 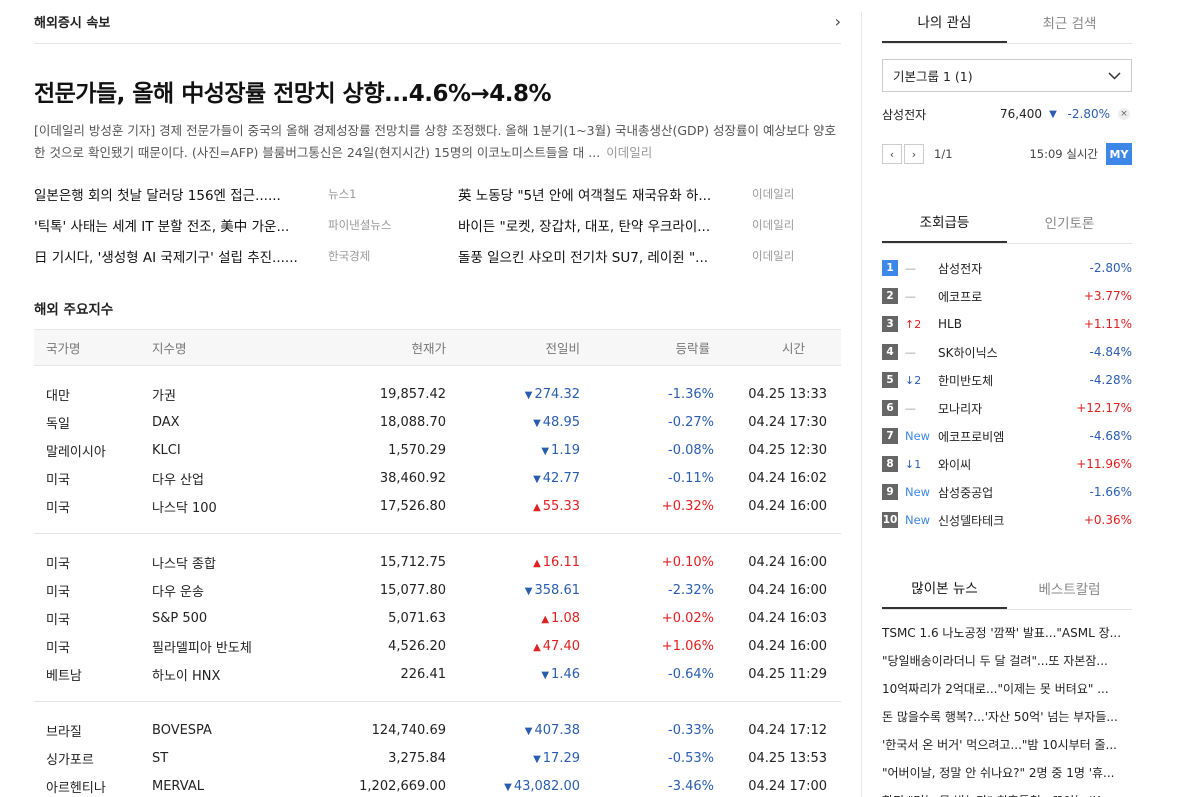 What do you see at coordinates (787, 618) in the screenshot?
I see `cell-time: 04.24 16:03` at bounding box center [787, 618].